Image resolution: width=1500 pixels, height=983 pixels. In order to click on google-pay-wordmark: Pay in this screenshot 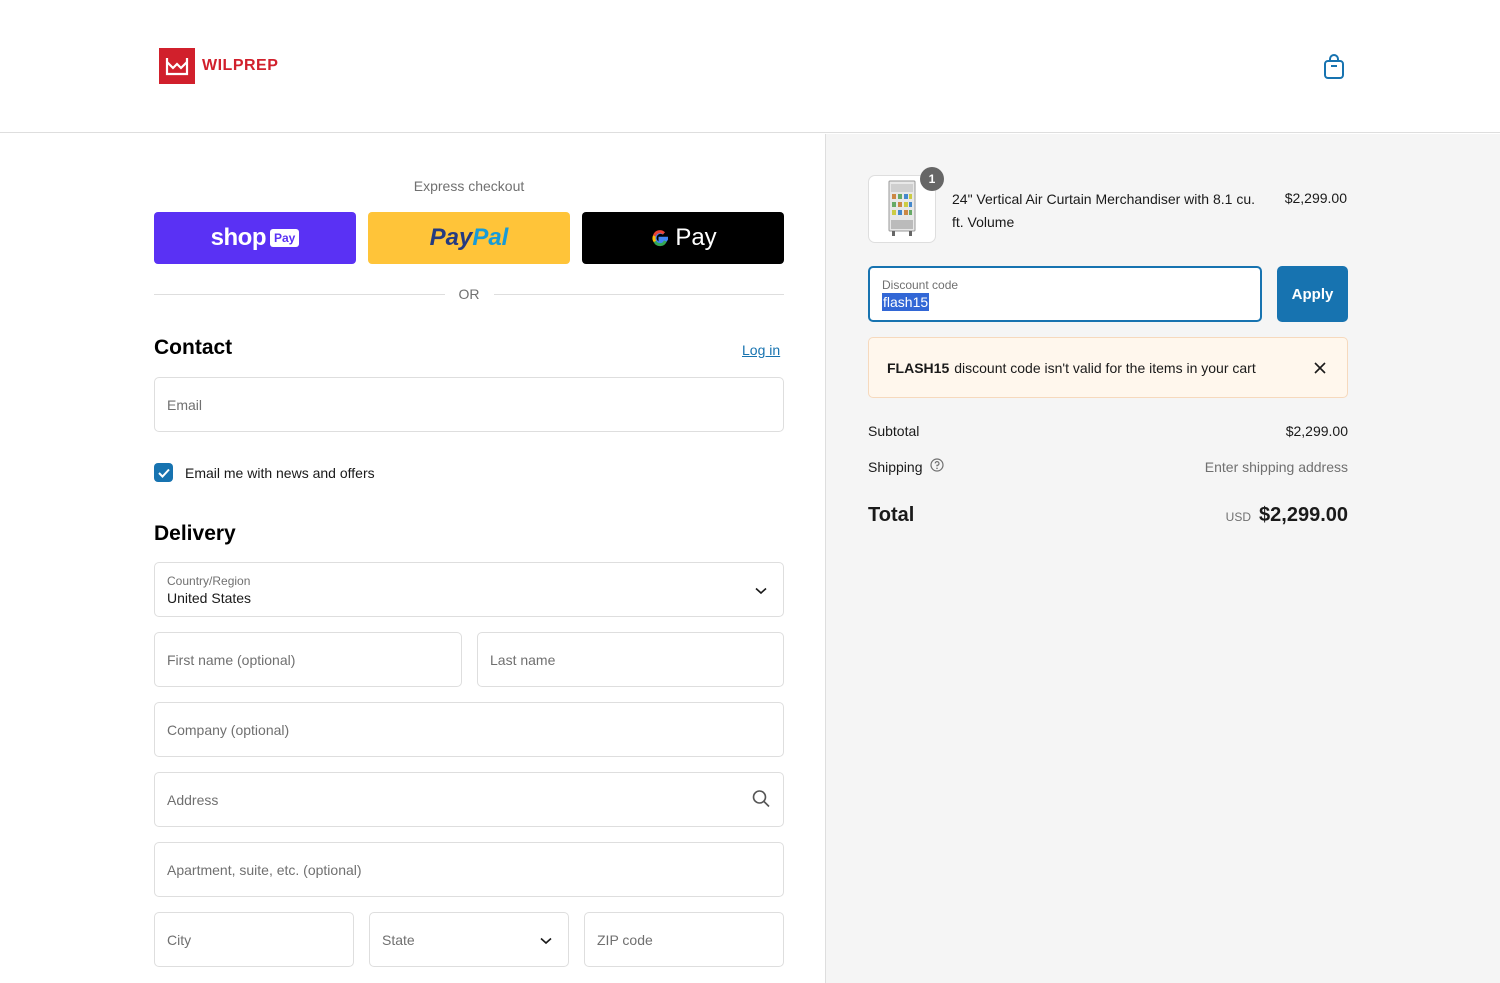, I will do `click(683, 238)`.